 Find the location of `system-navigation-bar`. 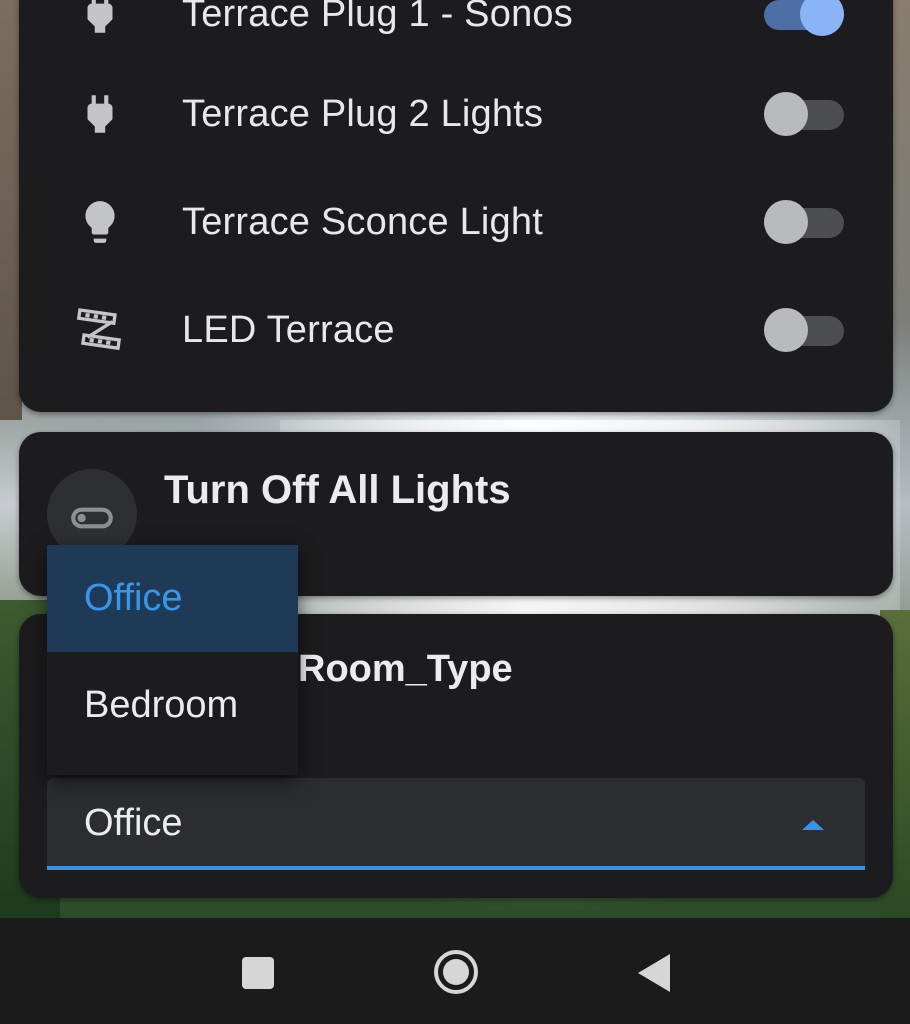

system-navigation-bar is located at coordinates (455, 971).